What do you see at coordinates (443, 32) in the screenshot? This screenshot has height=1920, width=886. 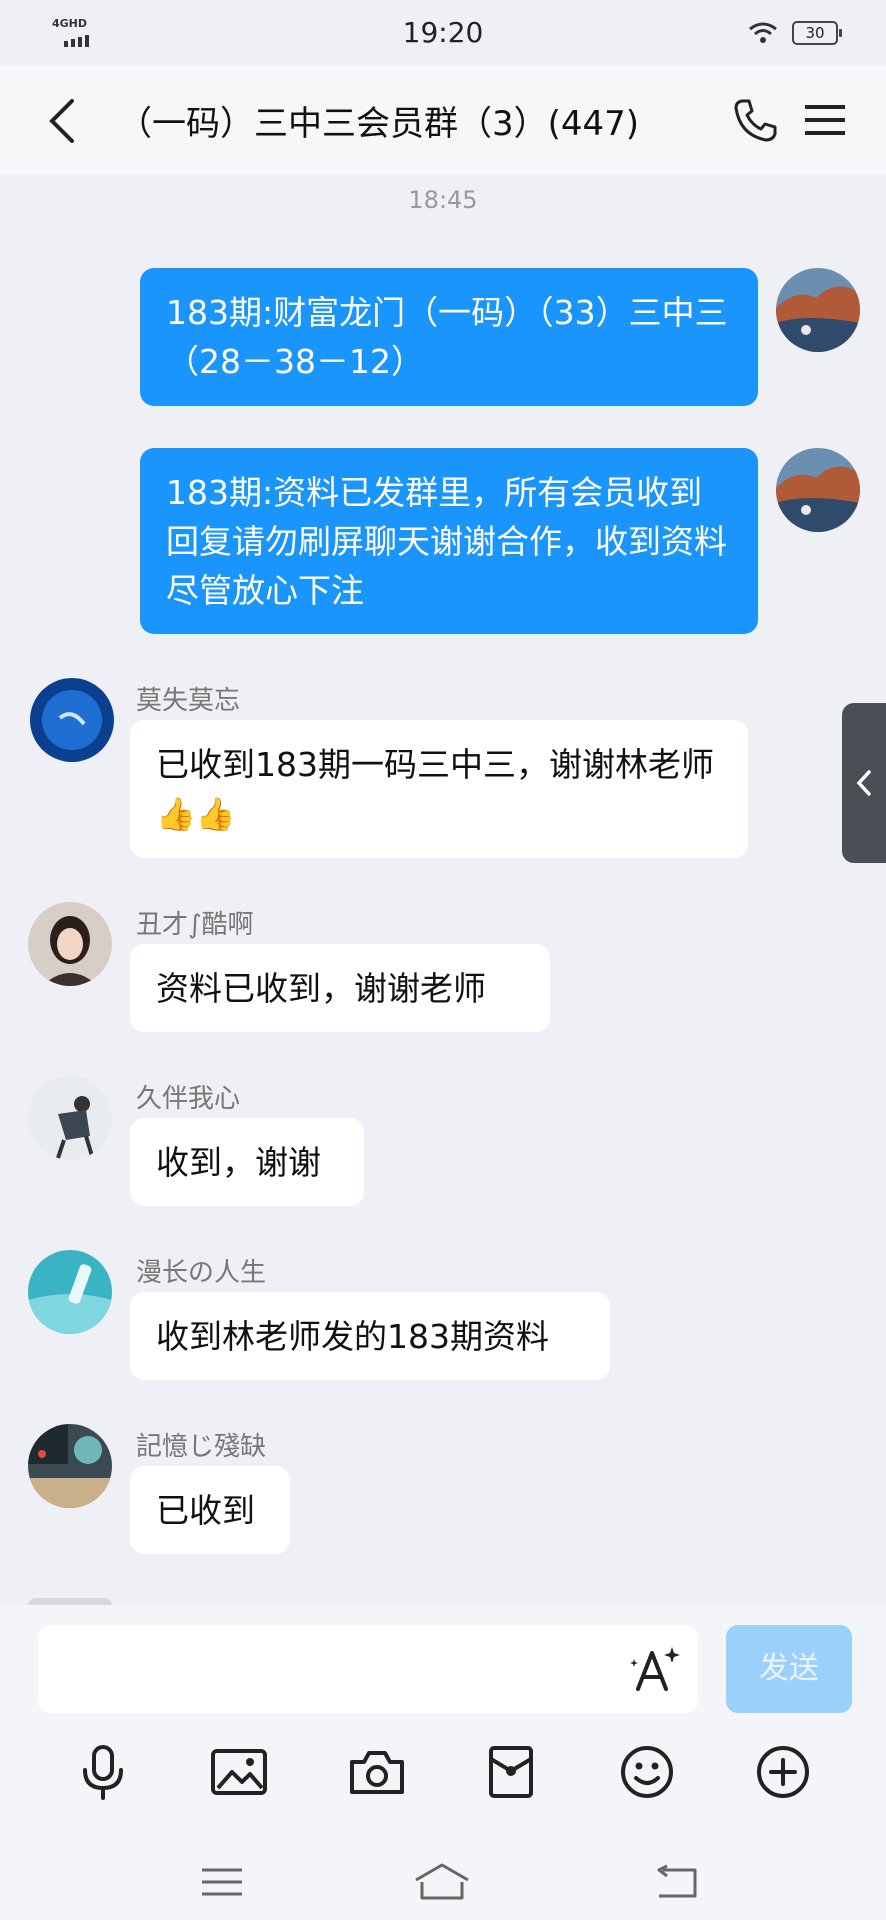 I see `status-time: 19:20` at bounding box center [443, 32].